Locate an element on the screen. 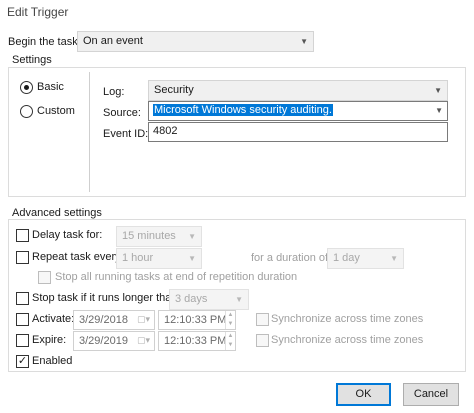 The height and width of the screenshot is (413, 474). title-bar: Edit Trigger is located at coordinates (237, 12).